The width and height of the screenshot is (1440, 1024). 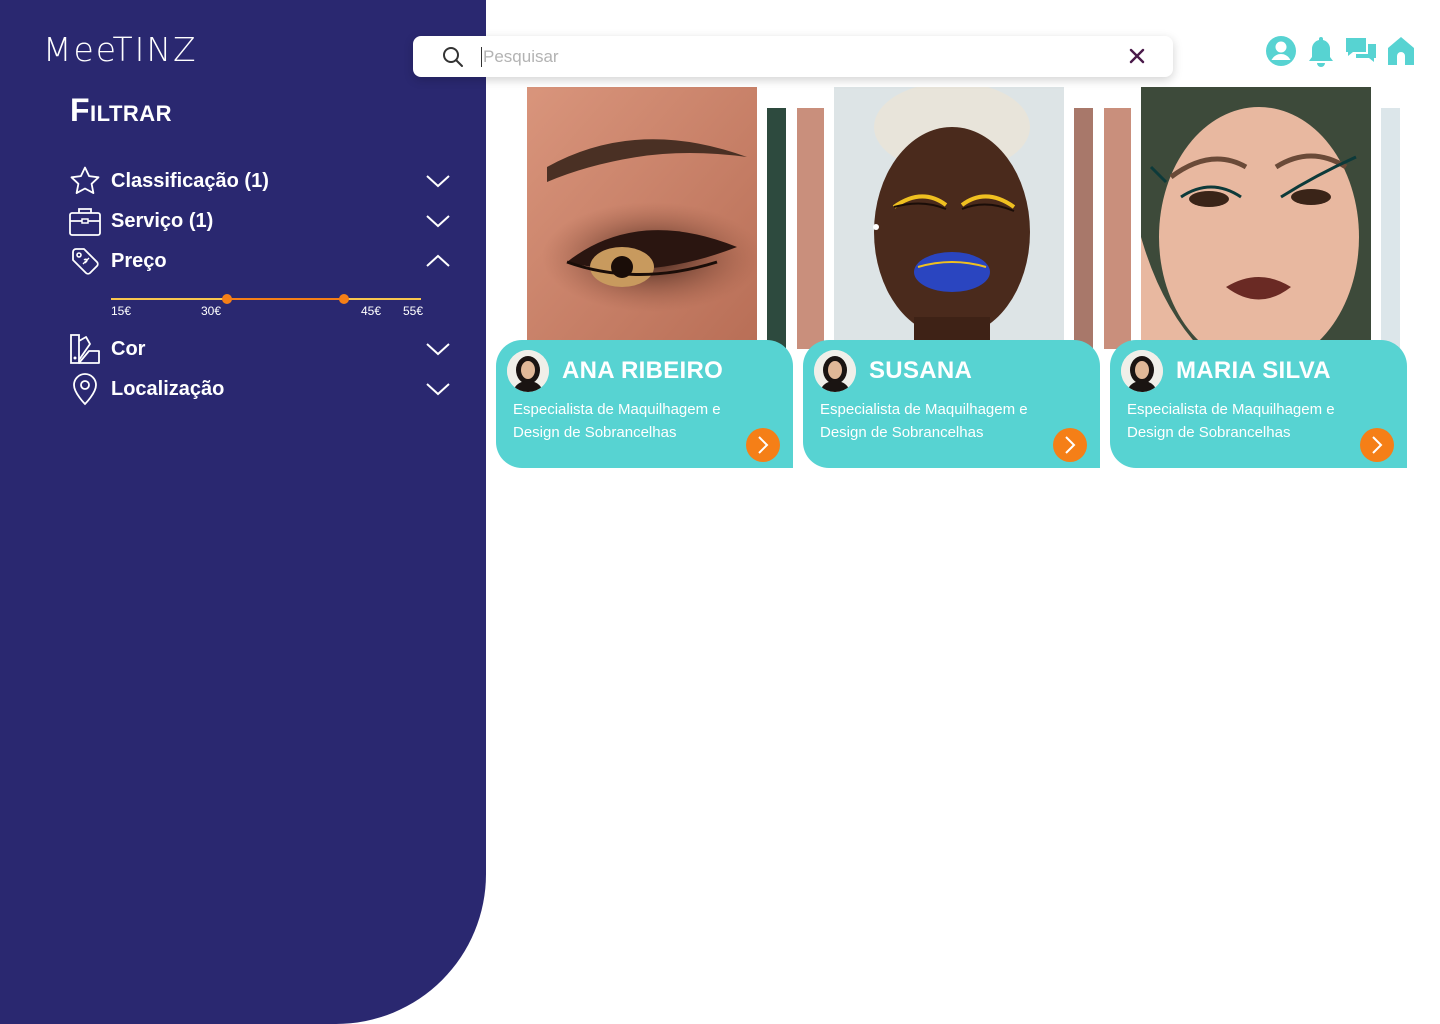 What do you see at coordinates (85, 389) in the screenshot?
I see `location-pin-icon` at bounding box center [85, 389].